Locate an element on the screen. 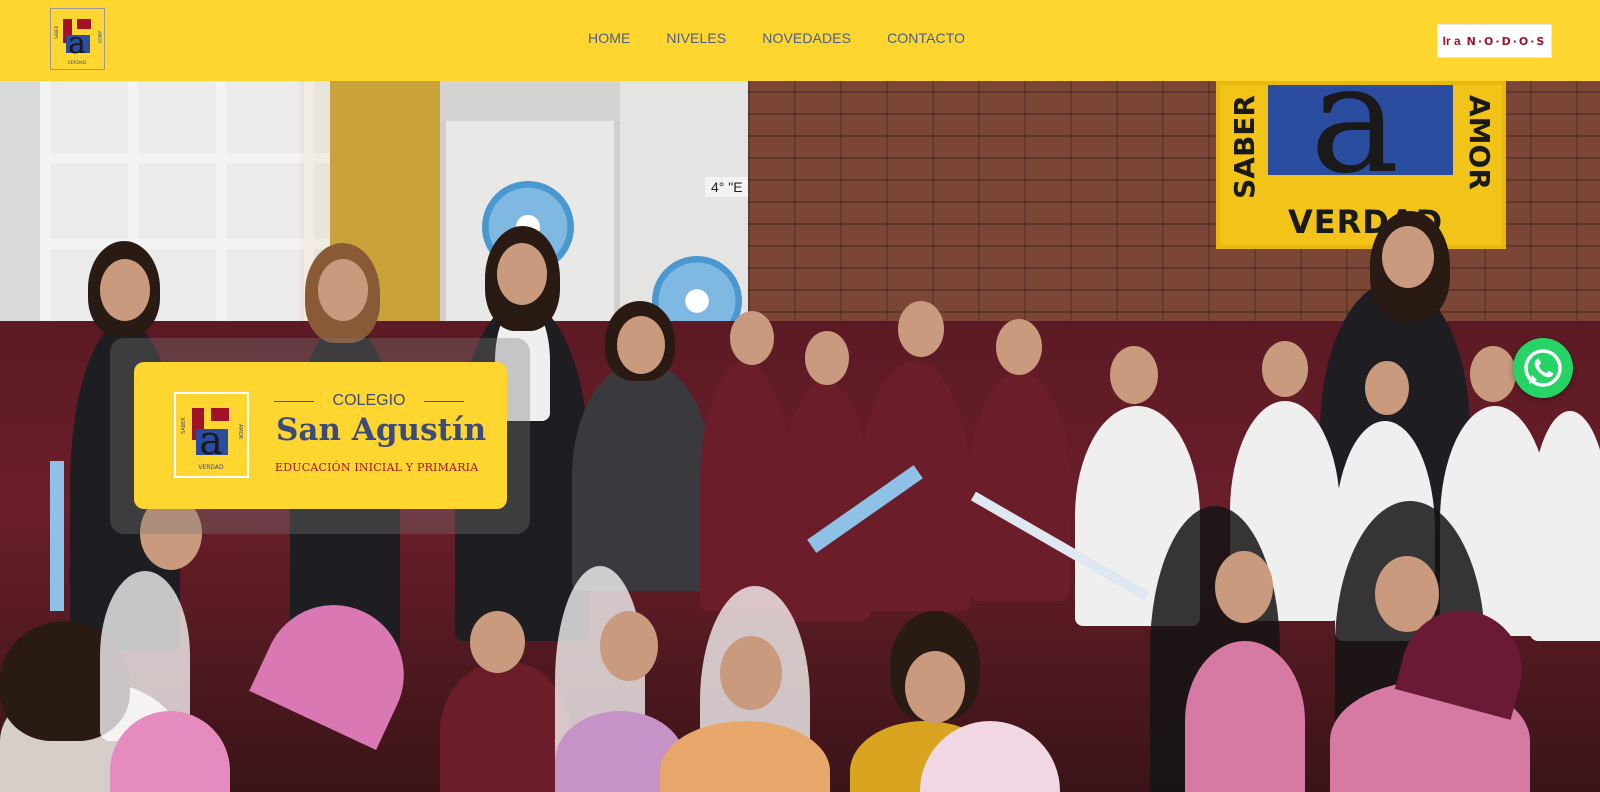 The width and height of the screenshot is (1600, 792). nav-novedades: NOVEDADES is located at coordinates (806, 38).